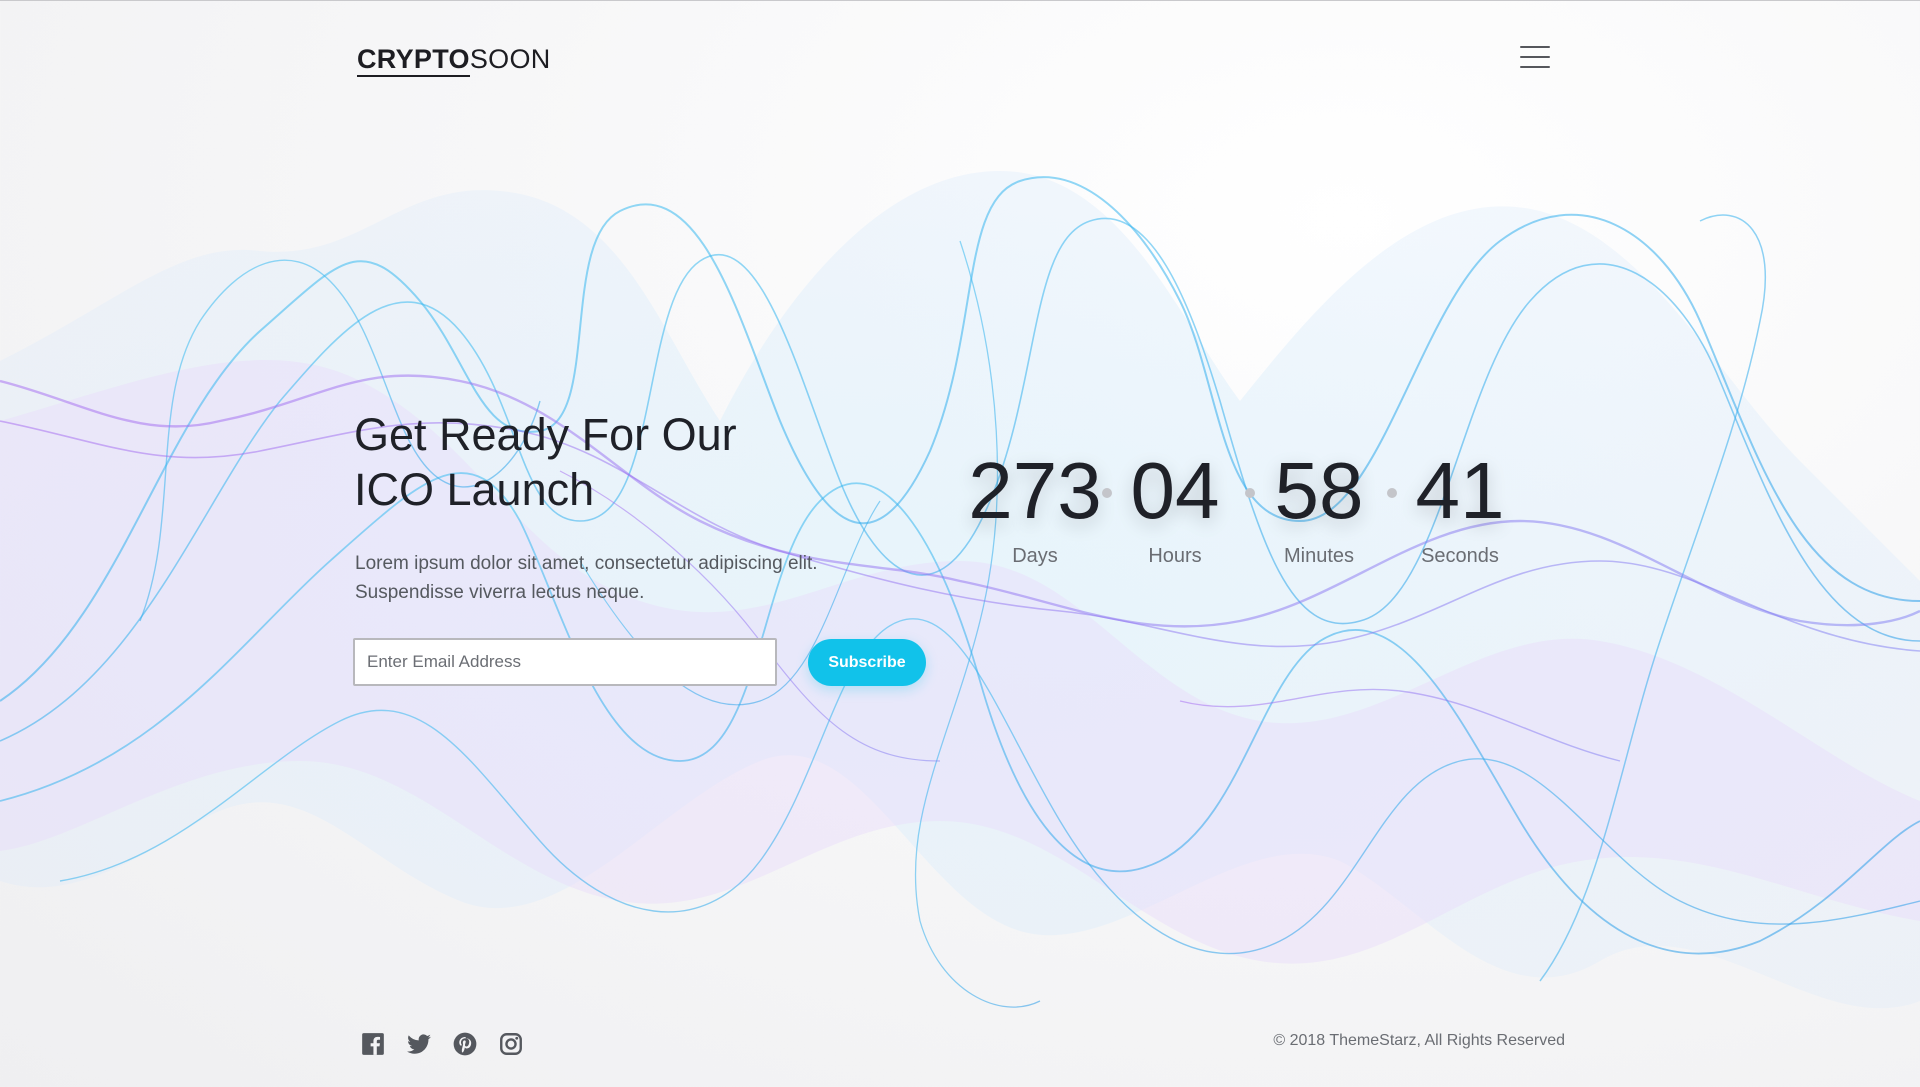 This screenshot has width=1920, height=1087. What do you see at coordinates (1319, 490) in the screenshot?
I see `countdown-minutes-value: 58` at bounding box center [1319, 490].